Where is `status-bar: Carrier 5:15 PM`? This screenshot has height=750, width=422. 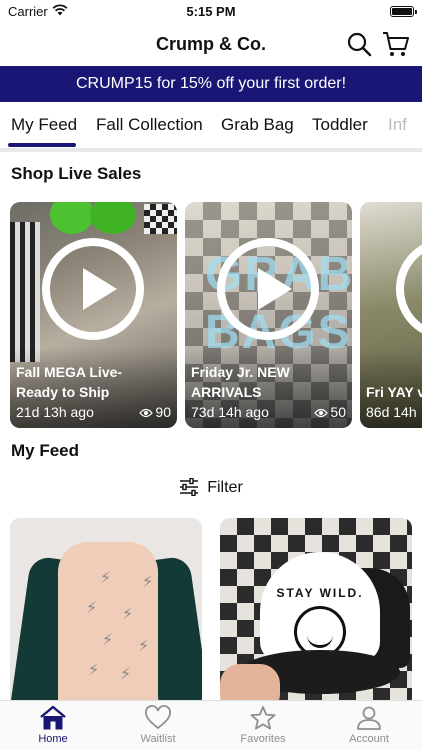
status-bar: Carrier 5:15 PM is located at coordinates (211, 12).